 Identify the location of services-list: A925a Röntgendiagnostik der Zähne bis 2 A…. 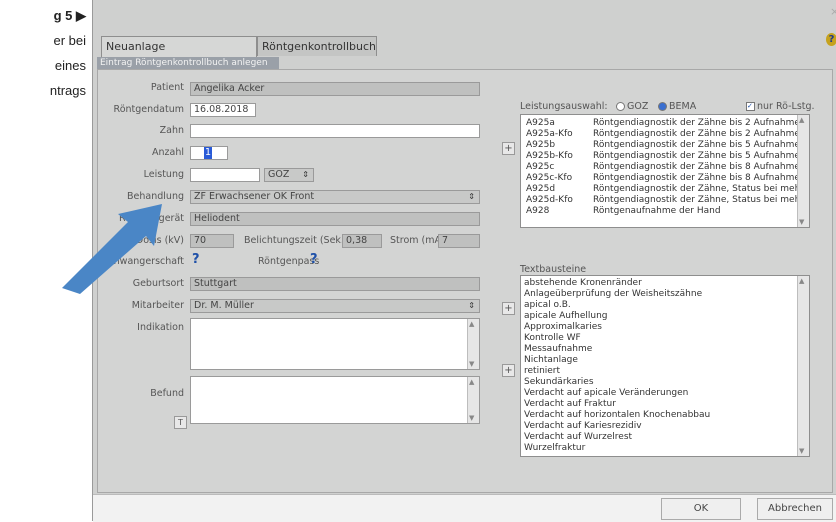
(665, 171).